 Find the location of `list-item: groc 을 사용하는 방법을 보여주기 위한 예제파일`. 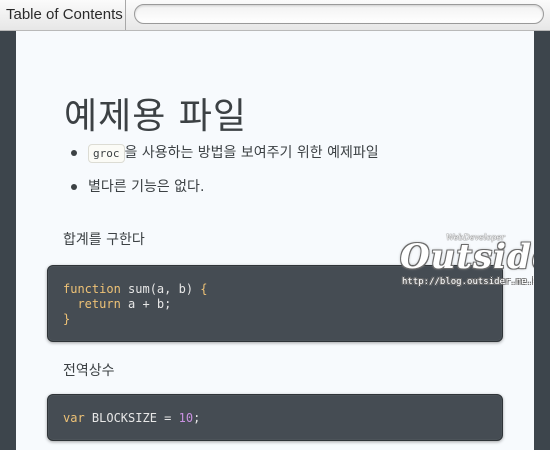

list-item: groc 을 사용하는 방법을 보여주기 위한 예제파일 is located at coordinates (223, 153).